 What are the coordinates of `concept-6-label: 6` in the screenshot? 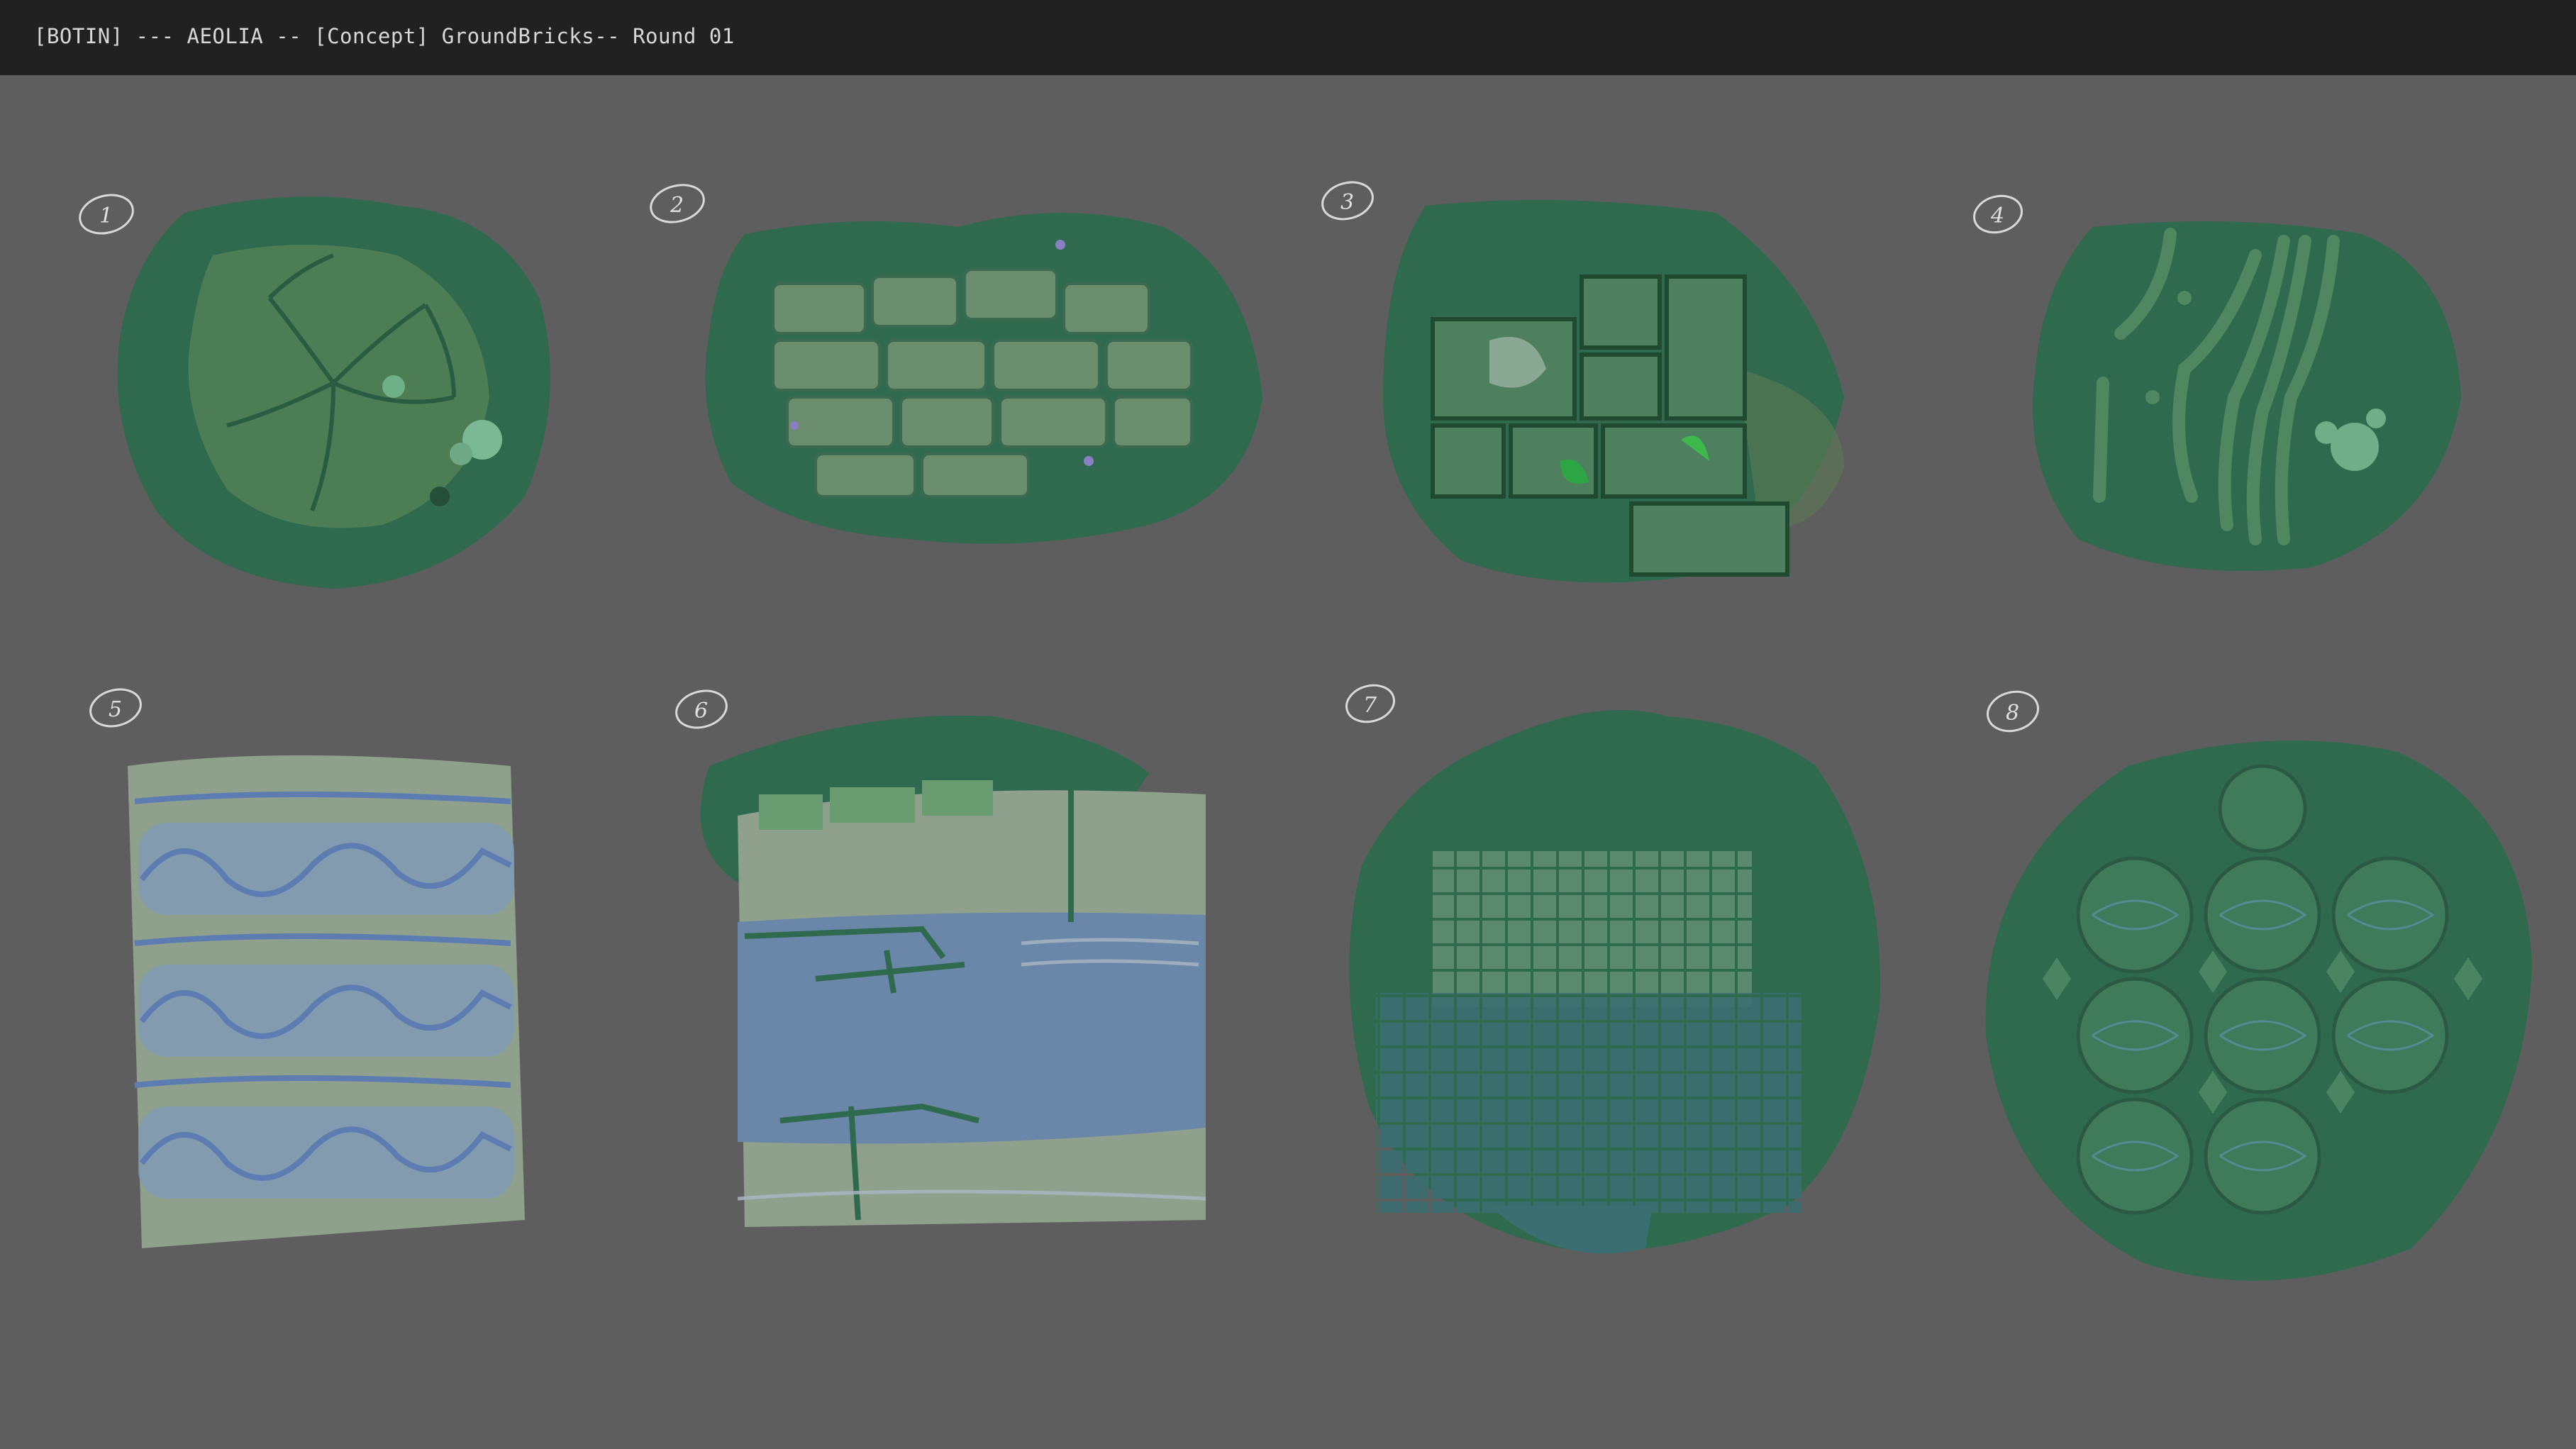 It's located at (701, 709).